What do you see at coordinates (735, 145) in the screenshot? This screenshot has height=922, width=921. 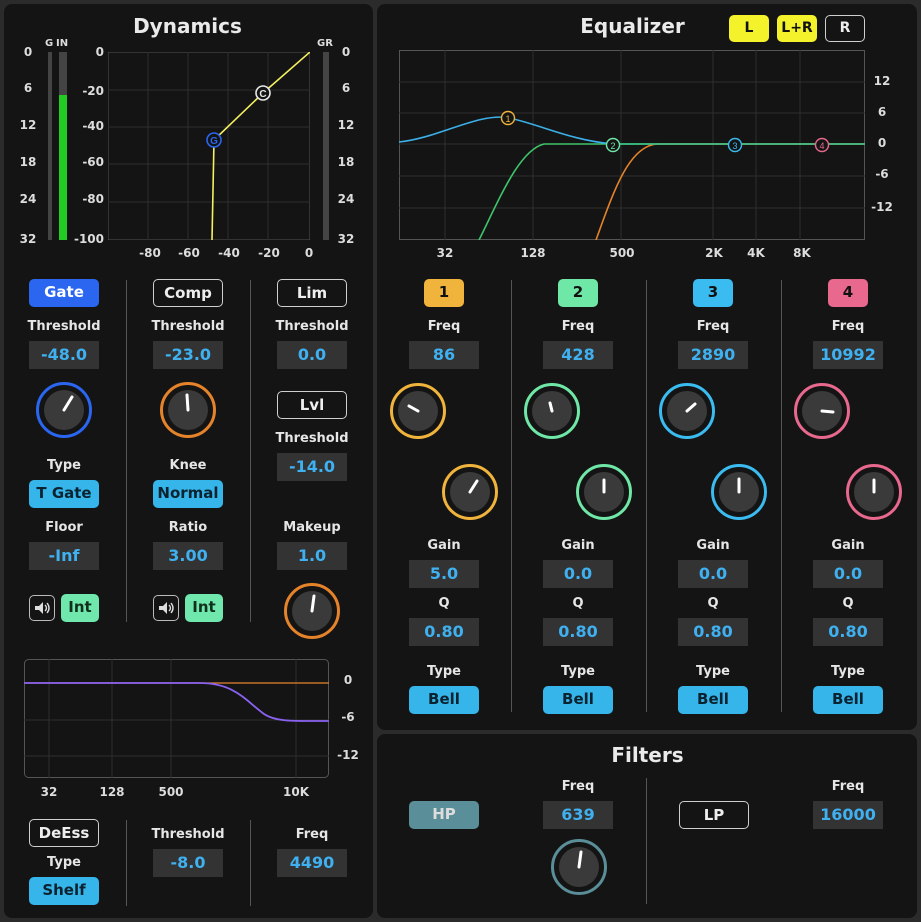 I see `eq-band-3-marker: 3` at bounding box center [735, 145].